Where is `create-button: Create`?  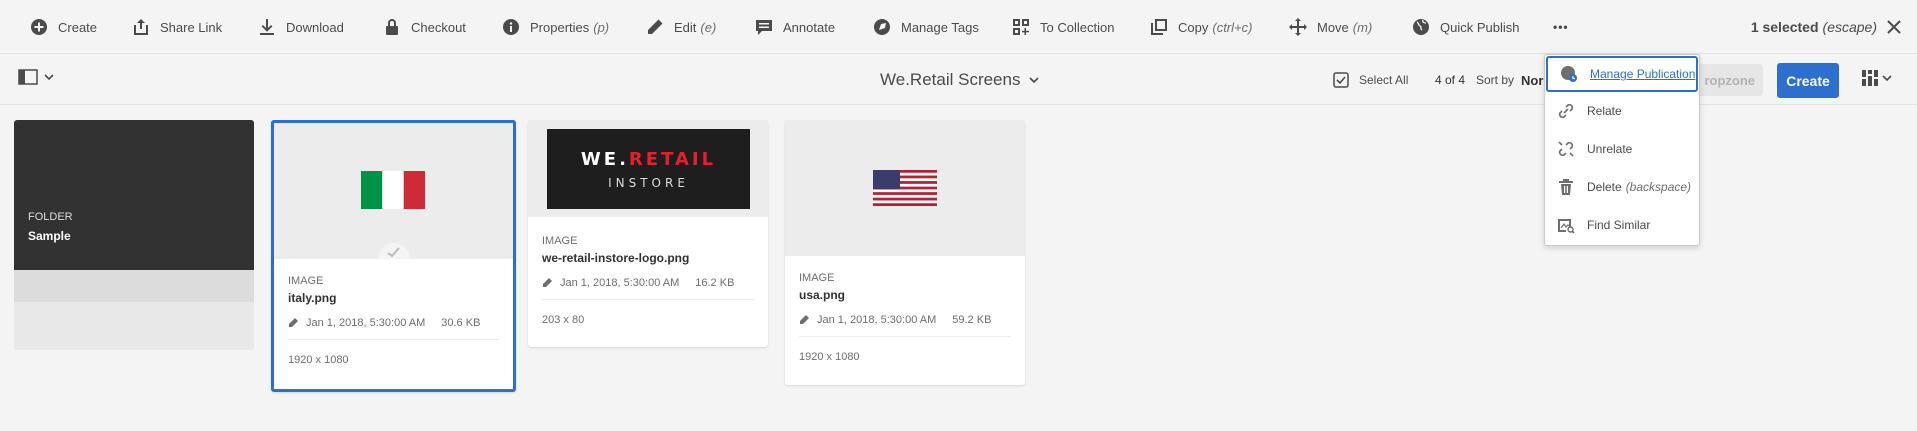 create-button: Create is located at coordinates (1808, 80).